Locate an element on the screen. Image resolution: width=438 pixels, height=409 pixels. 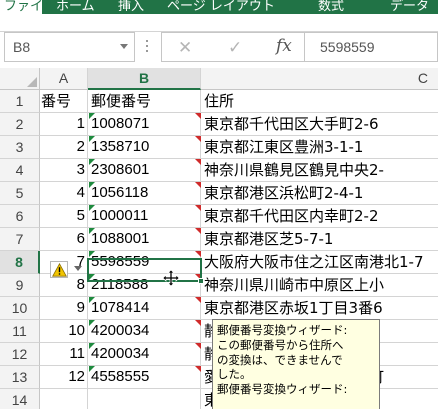
tab-formulas: 数式 is located at coordinates (331, 7).